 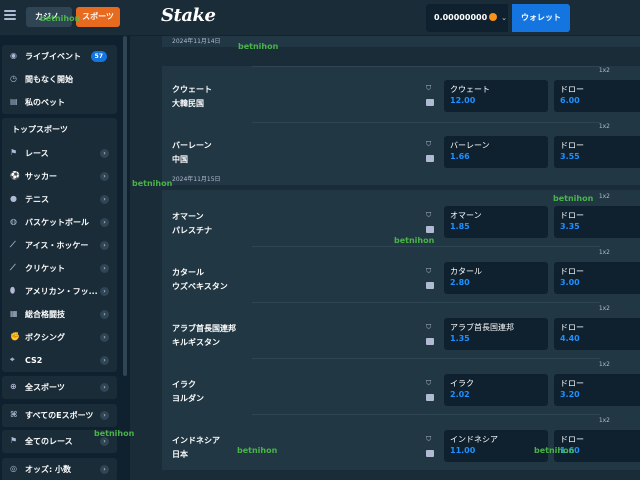 I want to click on sidebar-item-label: バスケットボール, so click(x=57, y=222).